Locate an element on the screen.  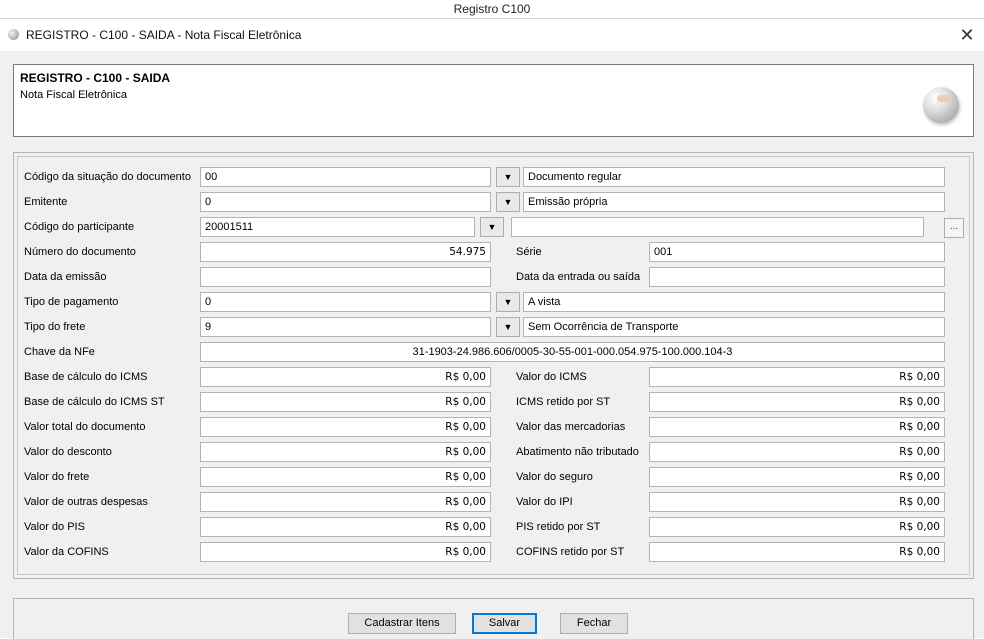
num-doc-input: 54.975 is located at coordinates (345, 252).